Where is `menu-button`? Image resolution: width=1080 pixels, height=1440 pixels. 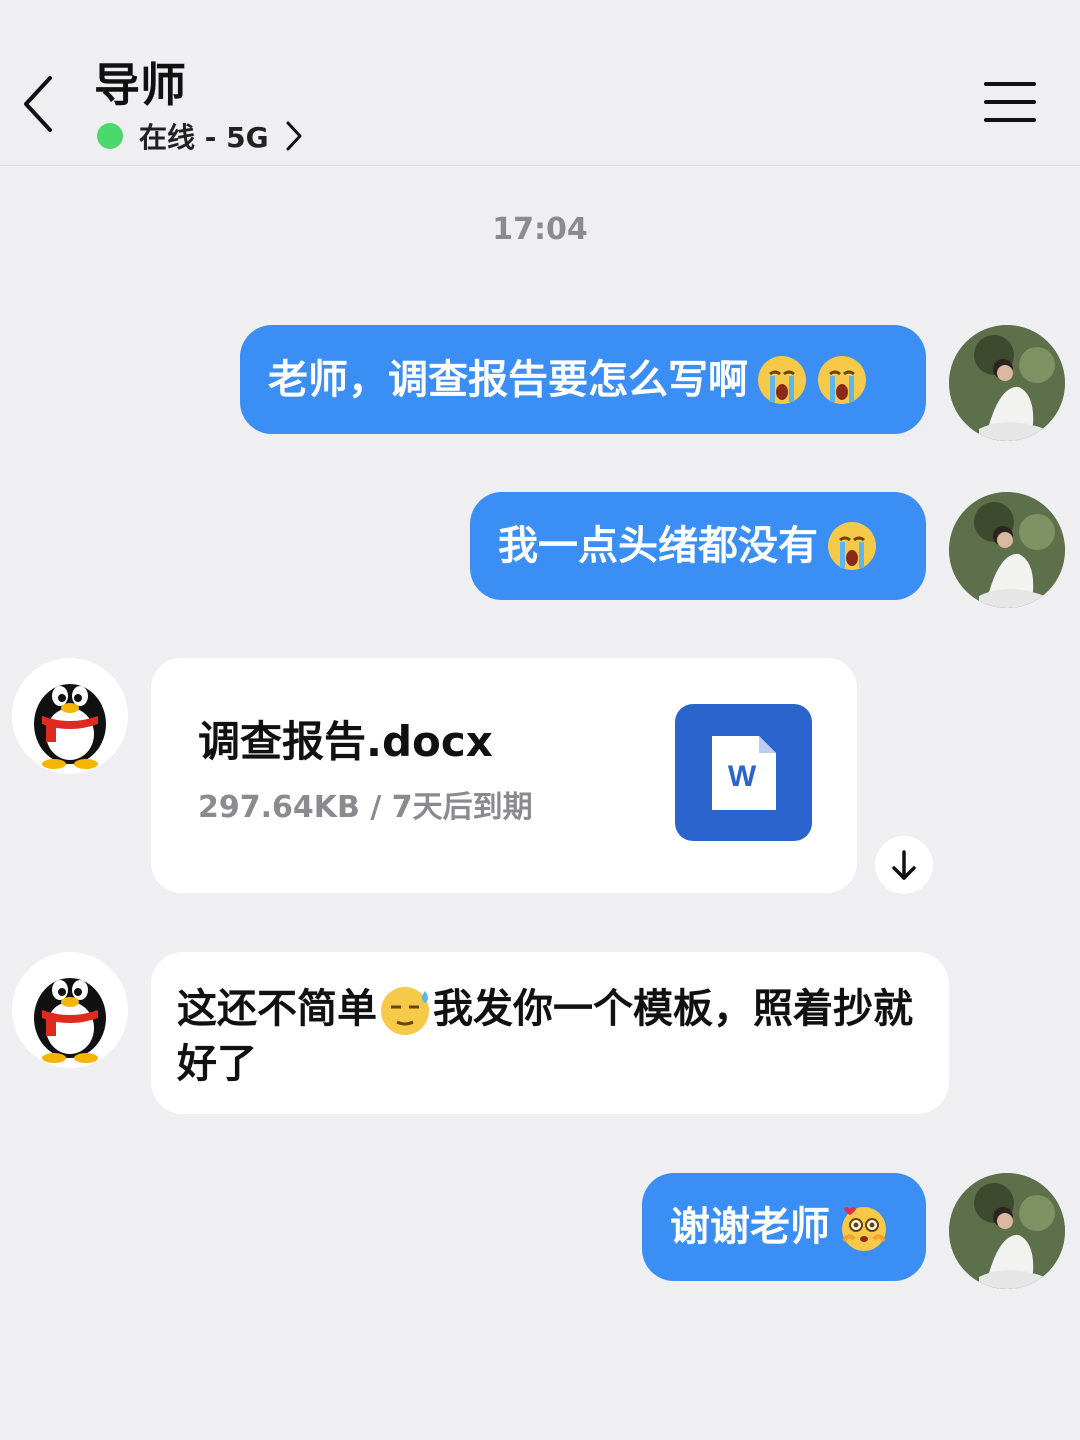 menu-button is located at coordinates (1011, 104).